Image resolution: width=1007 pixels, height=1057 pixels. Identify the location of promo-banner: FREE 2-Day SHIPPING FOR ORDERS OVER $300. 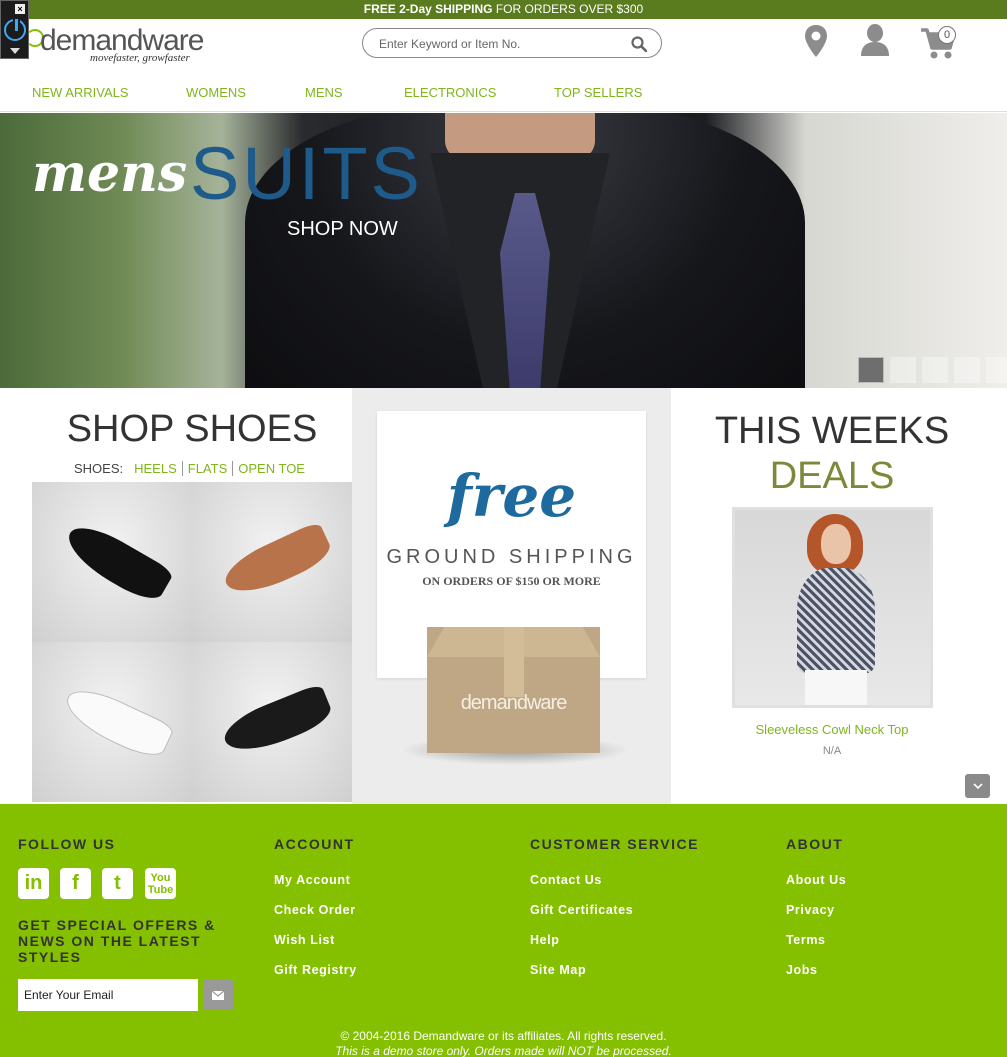
(503, 9).